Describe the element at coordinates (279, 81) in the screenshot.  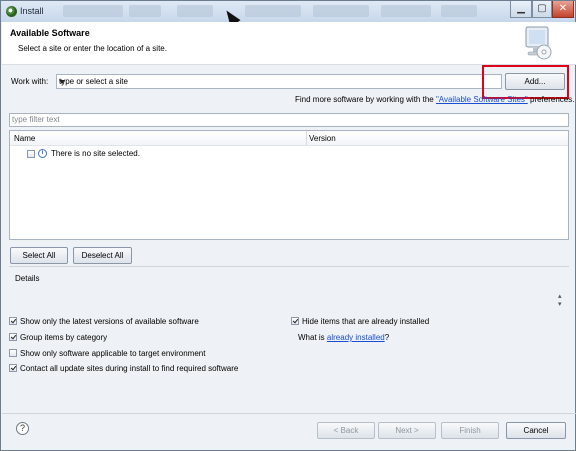
I see `work-with-combo: type or select a site` at that location.